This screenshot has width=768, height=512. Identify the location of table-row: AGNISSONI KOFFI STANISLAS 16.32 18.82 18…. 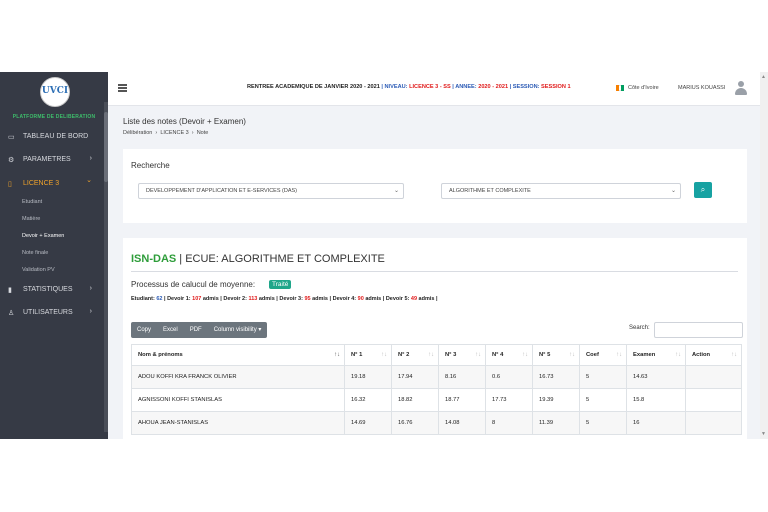
(436, 400).